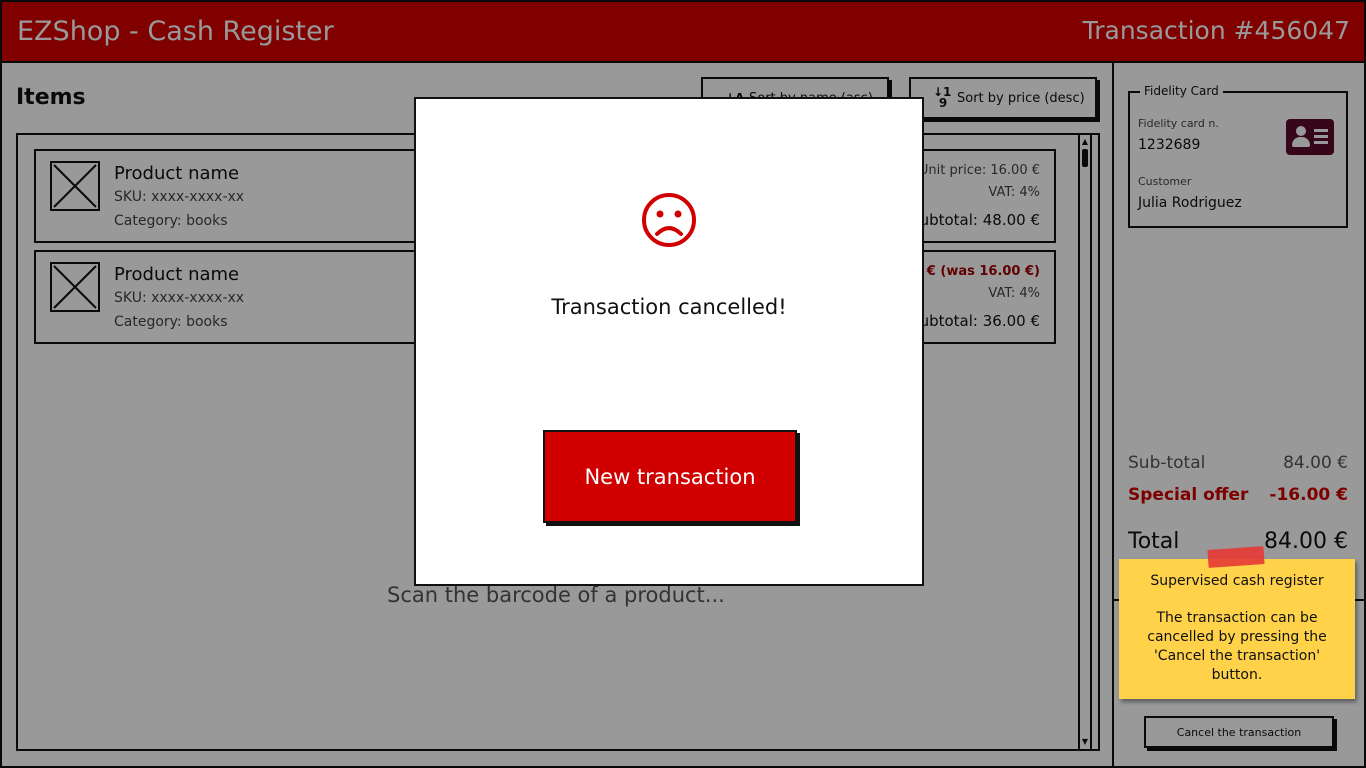  What do you see at coordinates (1236, 557) in the screenshot?
I see `tape-strip` at bounding box center [1236, 557].